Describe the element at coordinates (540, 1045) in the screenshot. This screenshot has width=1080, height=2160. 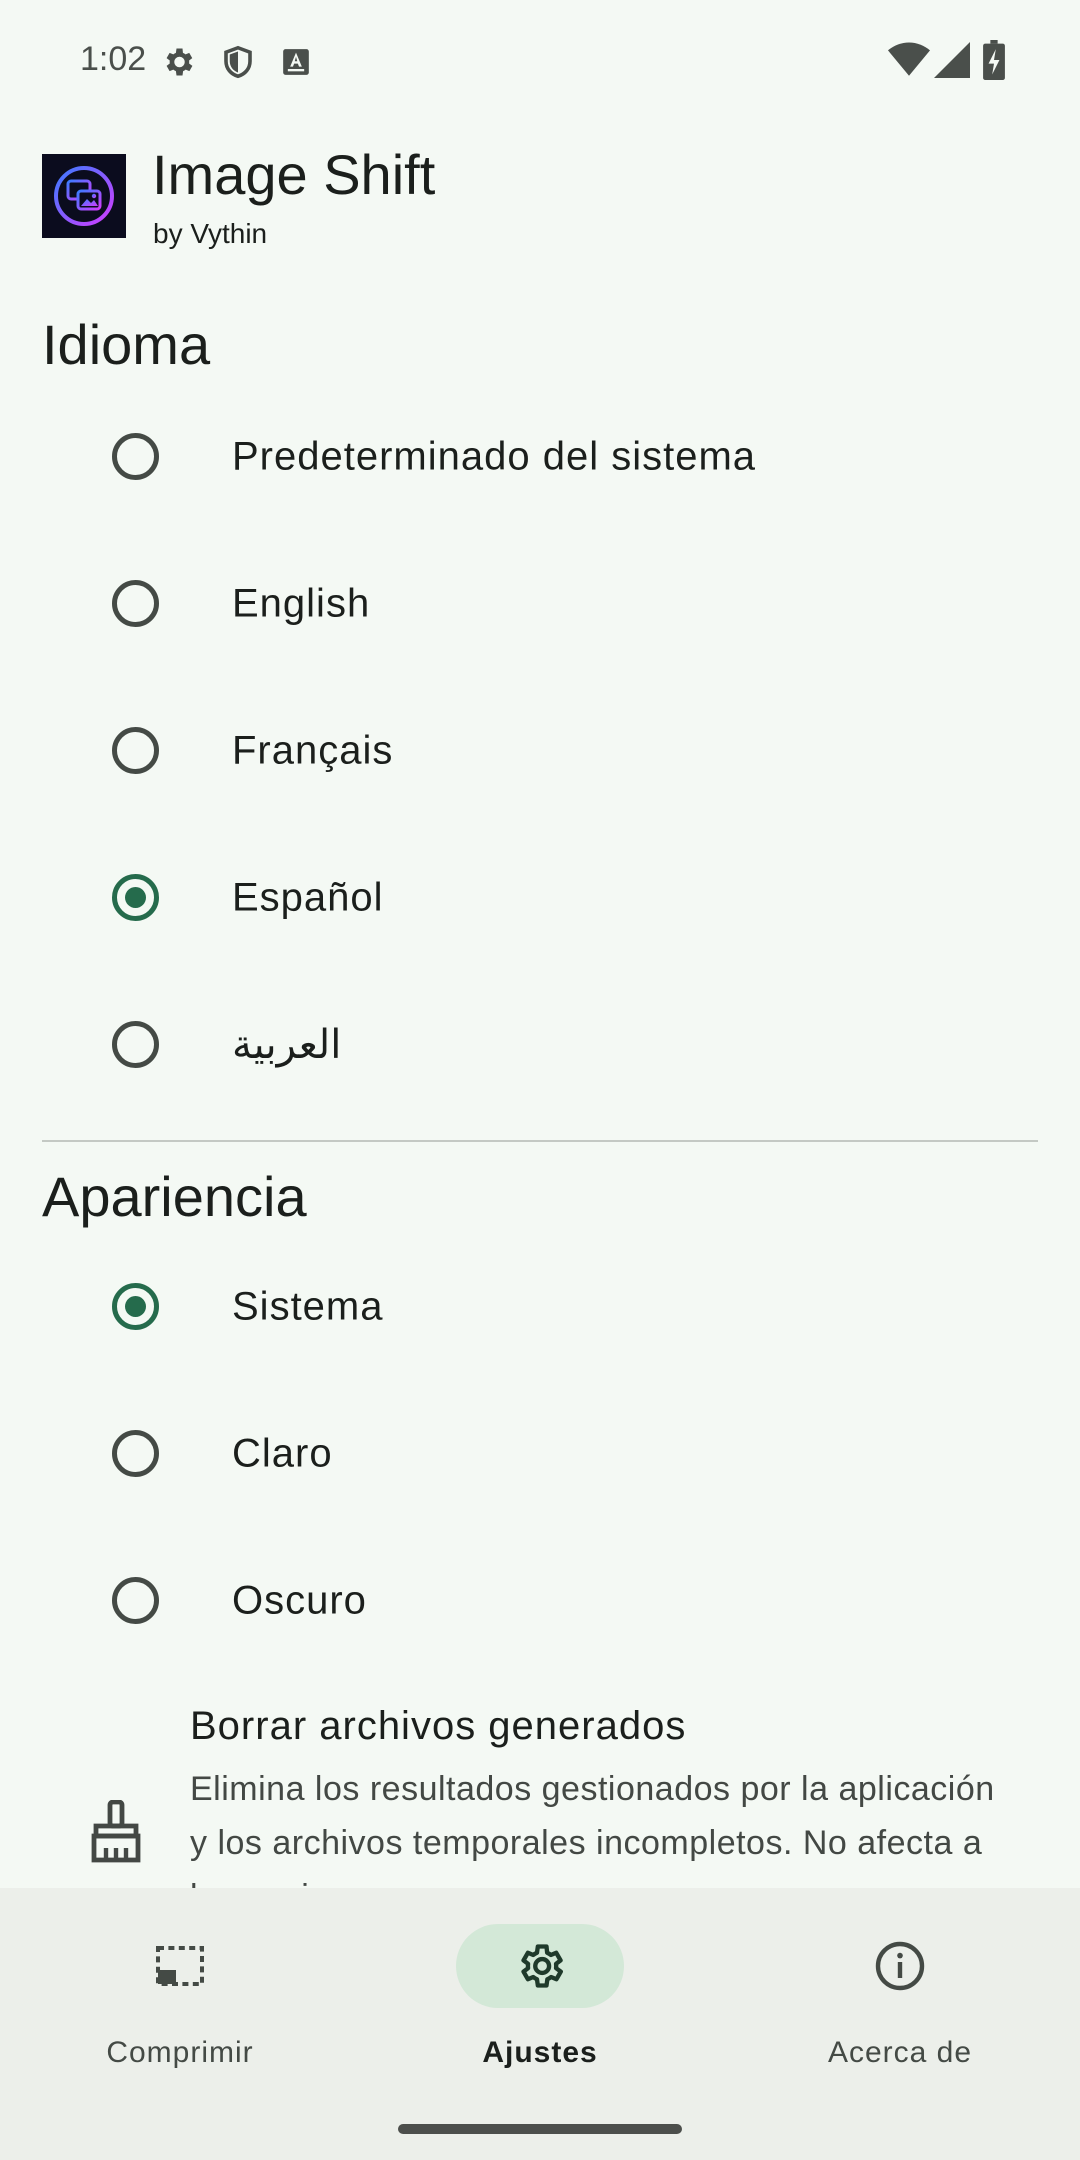
I see `language-option-arabic: العربية` at that location.